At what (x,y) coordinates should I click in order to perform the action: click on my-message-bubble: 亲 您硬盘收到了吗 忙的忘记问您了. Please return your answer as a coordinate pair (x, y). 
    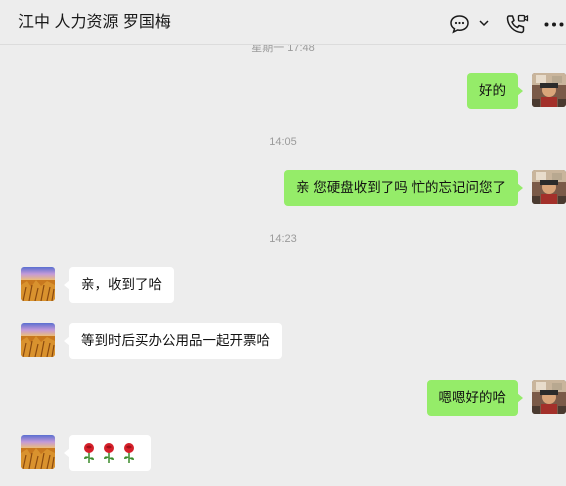
    Looking at the image, I should click on (403, 188).